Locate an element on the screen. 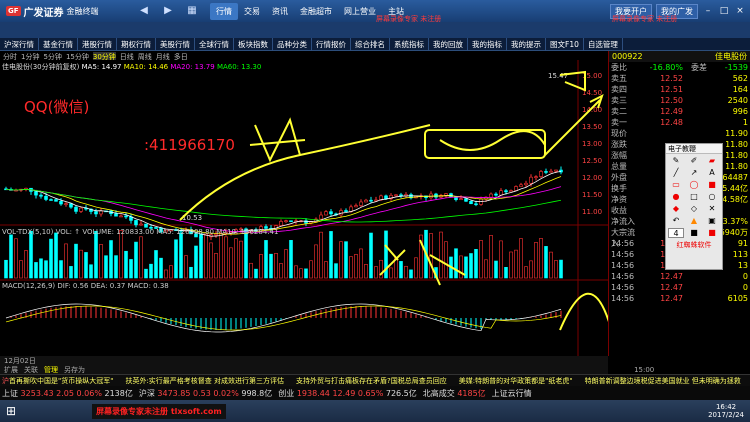  news-item: 沪首再撕吹中国是"货币操纵大冠军" is located at coordinates (57, 381).